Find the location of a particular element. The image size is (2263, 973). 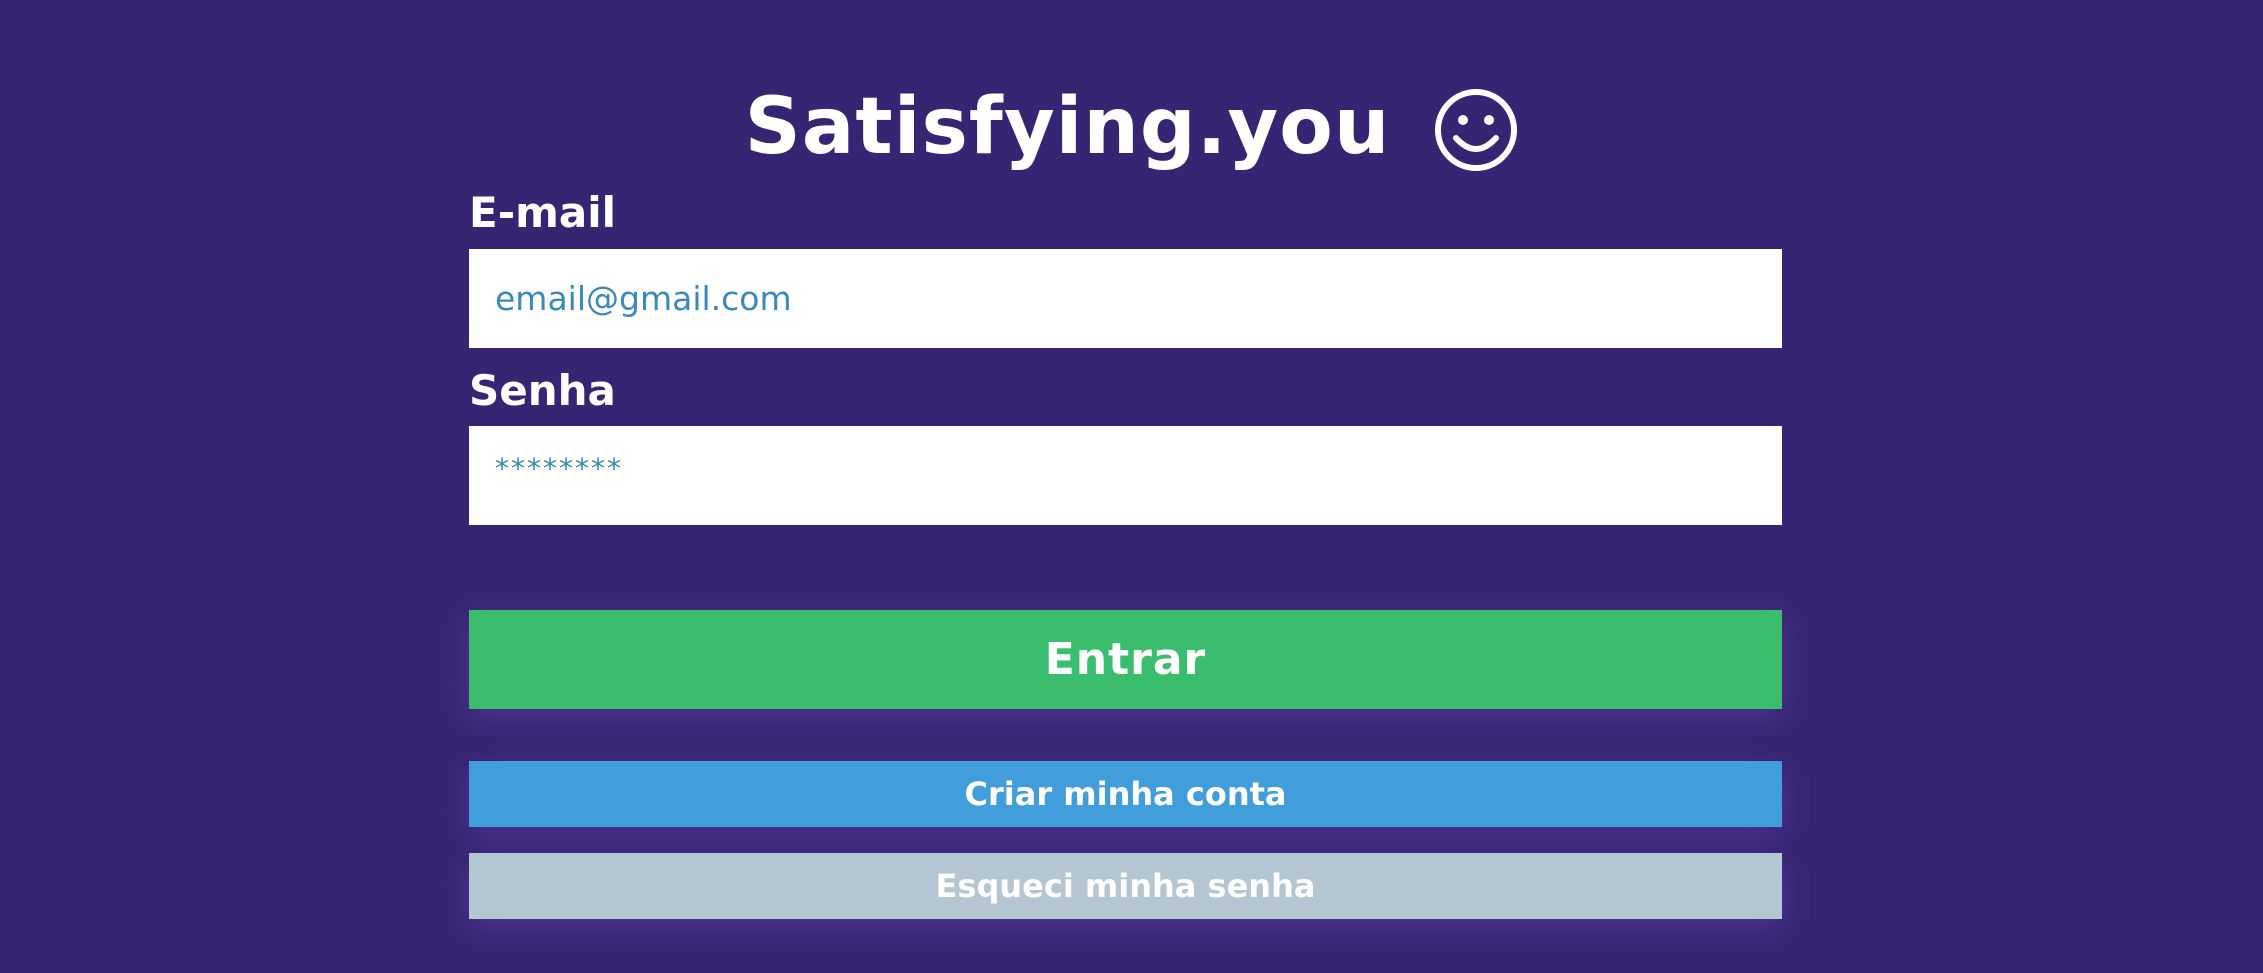

password-label: Senha is located at coordinates (542, 390).